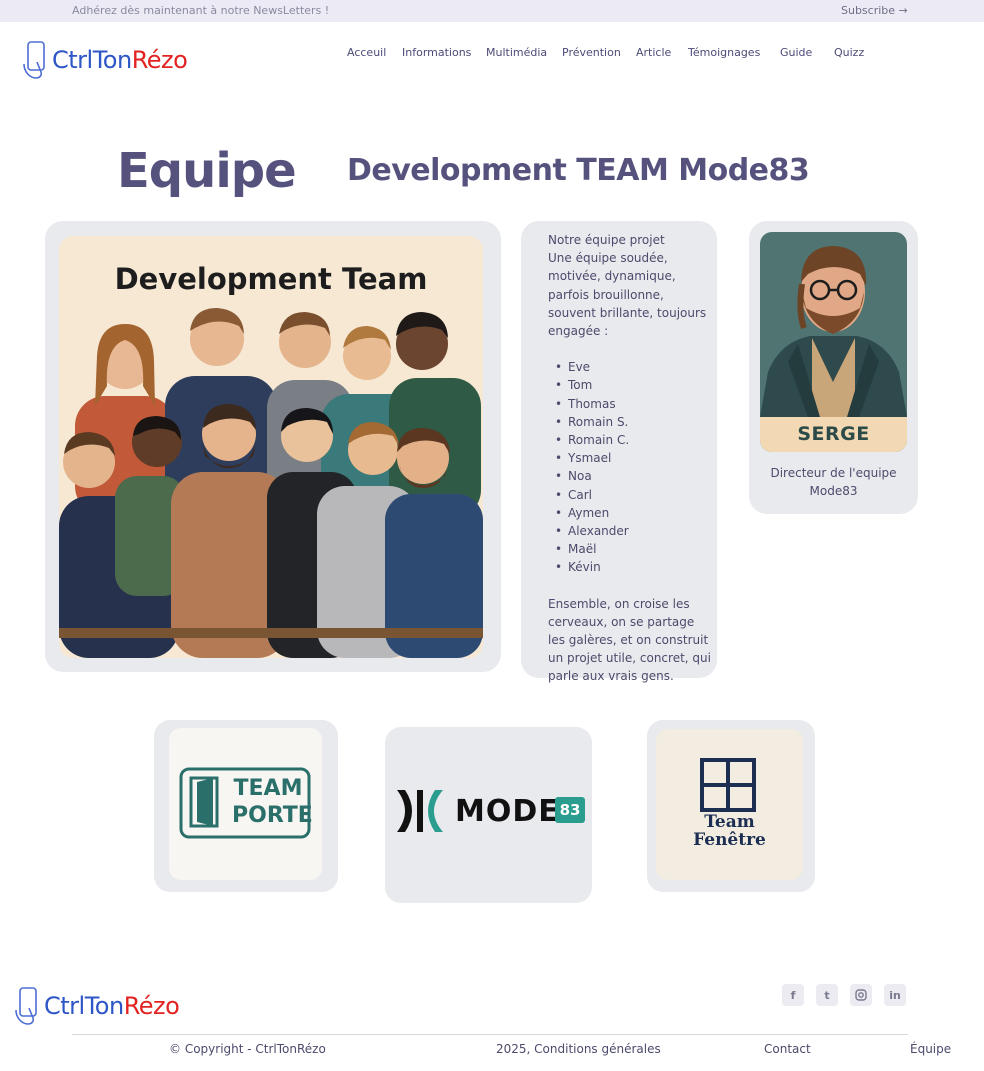 This screenshot has width=984, height=1071. What do you see at coordinates (729, 822) in the screenshot?
I see `team-fenetre-line-1: Team` at bounding box center [729, 822].